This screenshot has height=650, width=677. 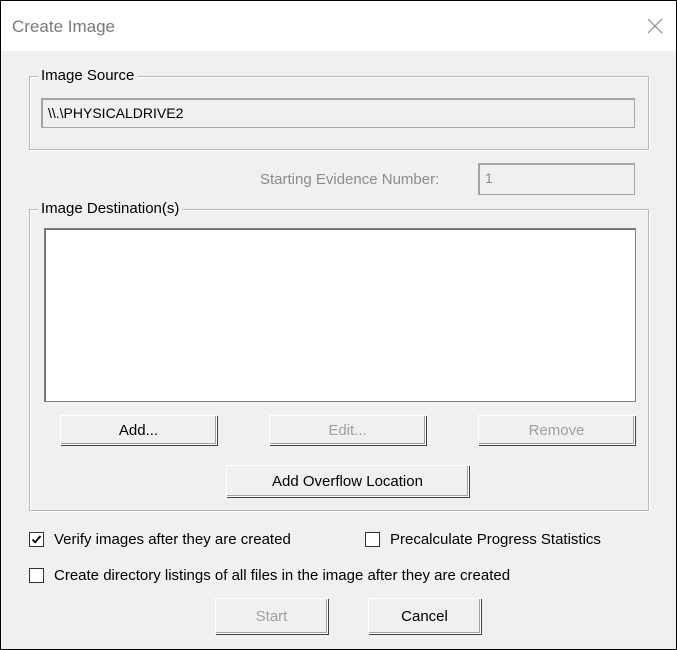 What do you see at coordinates (63, 26) in the screenshot?
I see `dialog-title: Create Image` at bounding box center [63, 26].